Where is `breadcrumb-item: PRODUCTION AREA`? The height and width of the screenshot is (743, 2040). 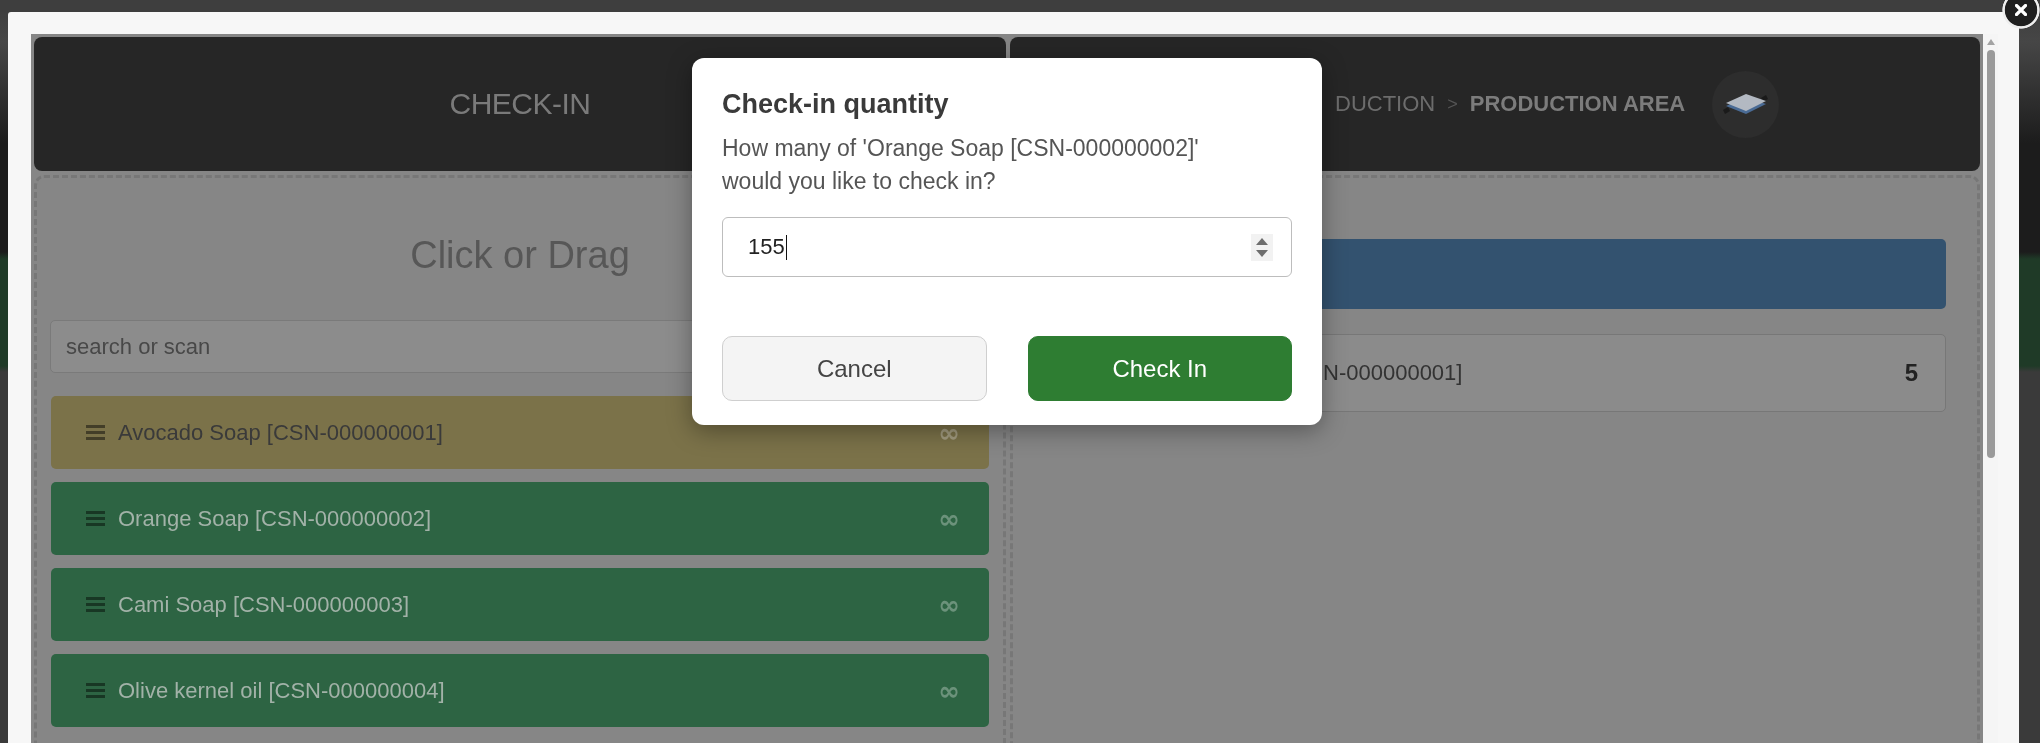
breadcrumb-item: PRODUCTION AREA is located at coordinates (1577, 104).